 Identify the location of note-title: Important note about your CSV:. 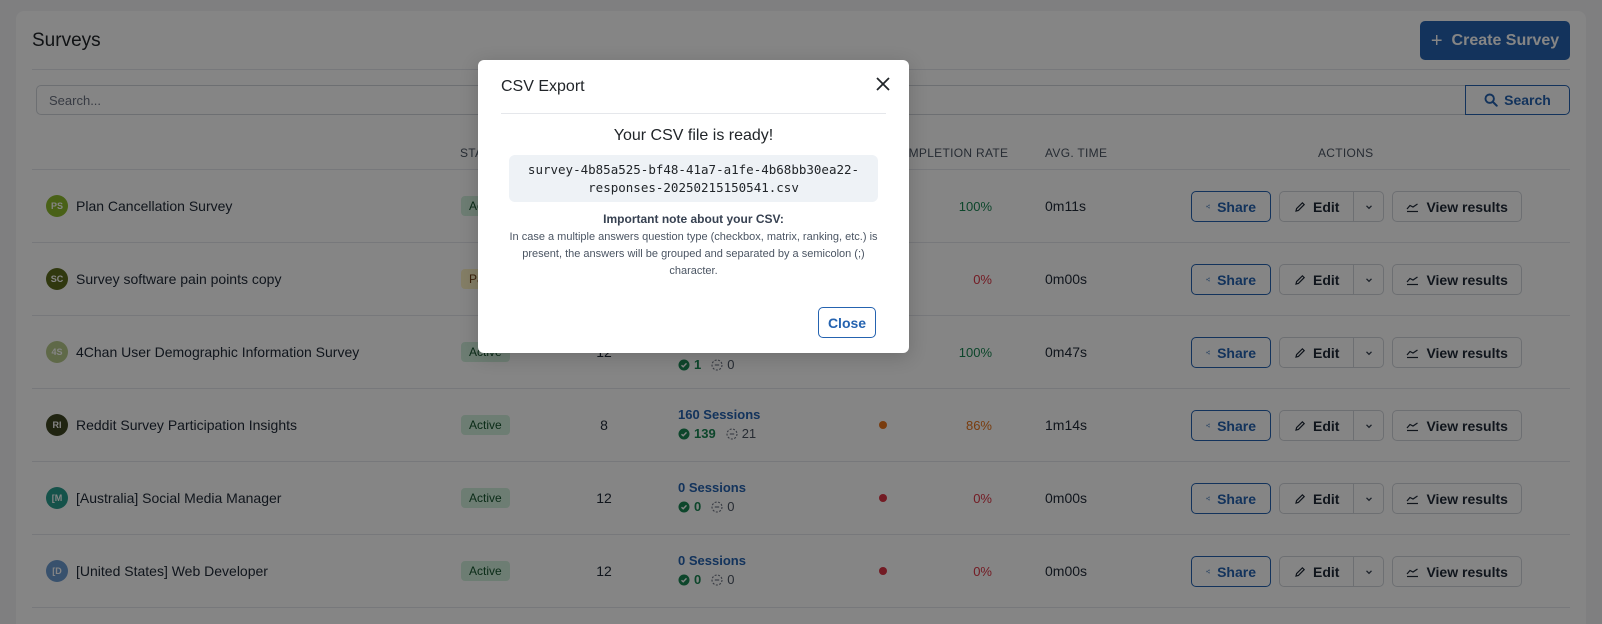
(693, 219).